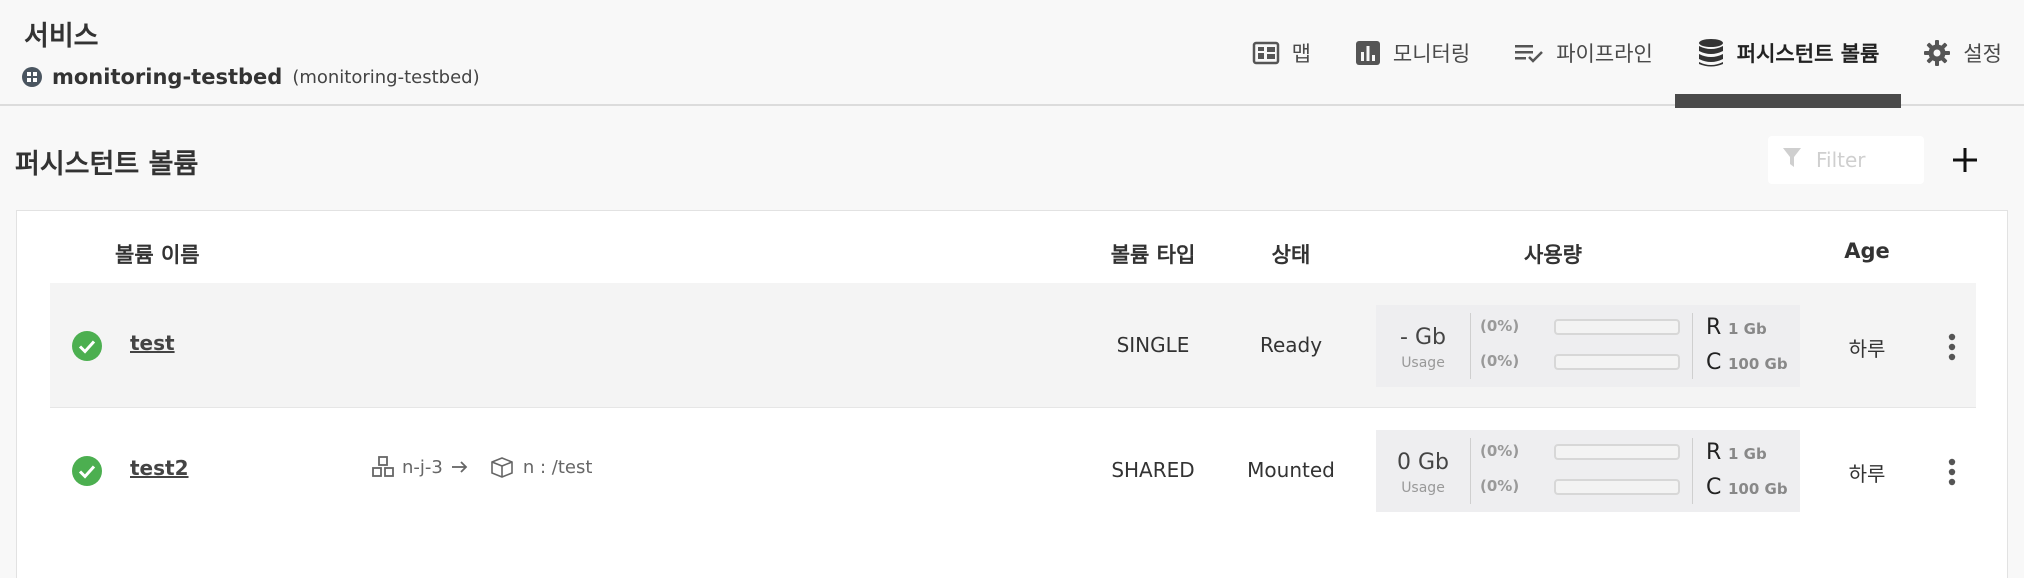 The height and width of the screenshot is (578, 2024). I want to click on service-title: 서비스, so click(61, 36).